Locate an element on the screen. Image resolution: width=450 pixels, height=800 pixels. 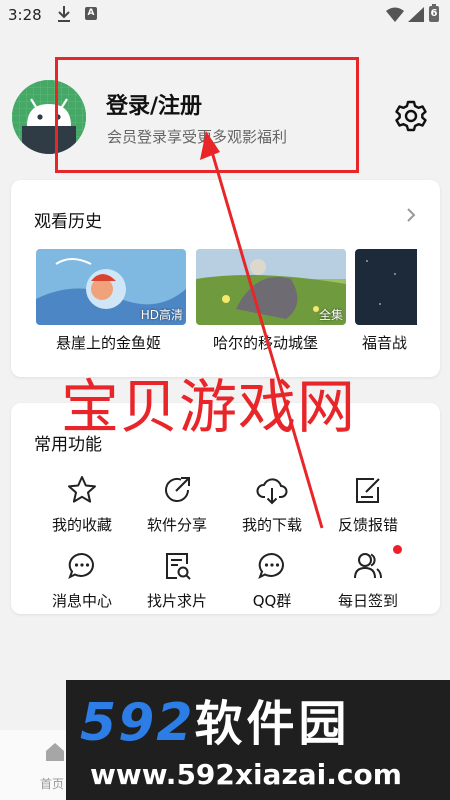
banner-number: 592 is located at coordinates (137, 723).